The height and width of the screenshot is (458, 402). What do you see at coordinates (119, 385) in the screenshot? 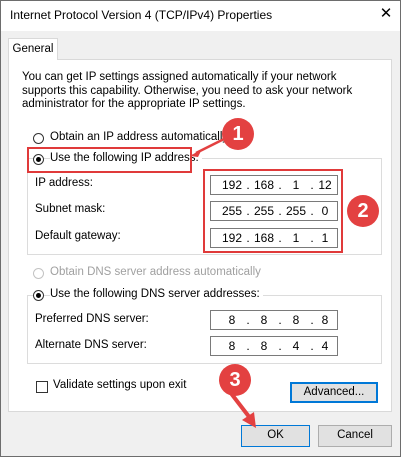
I see `validate-settings-label: Validate settings upon exit` at bounding box center [119, 385].